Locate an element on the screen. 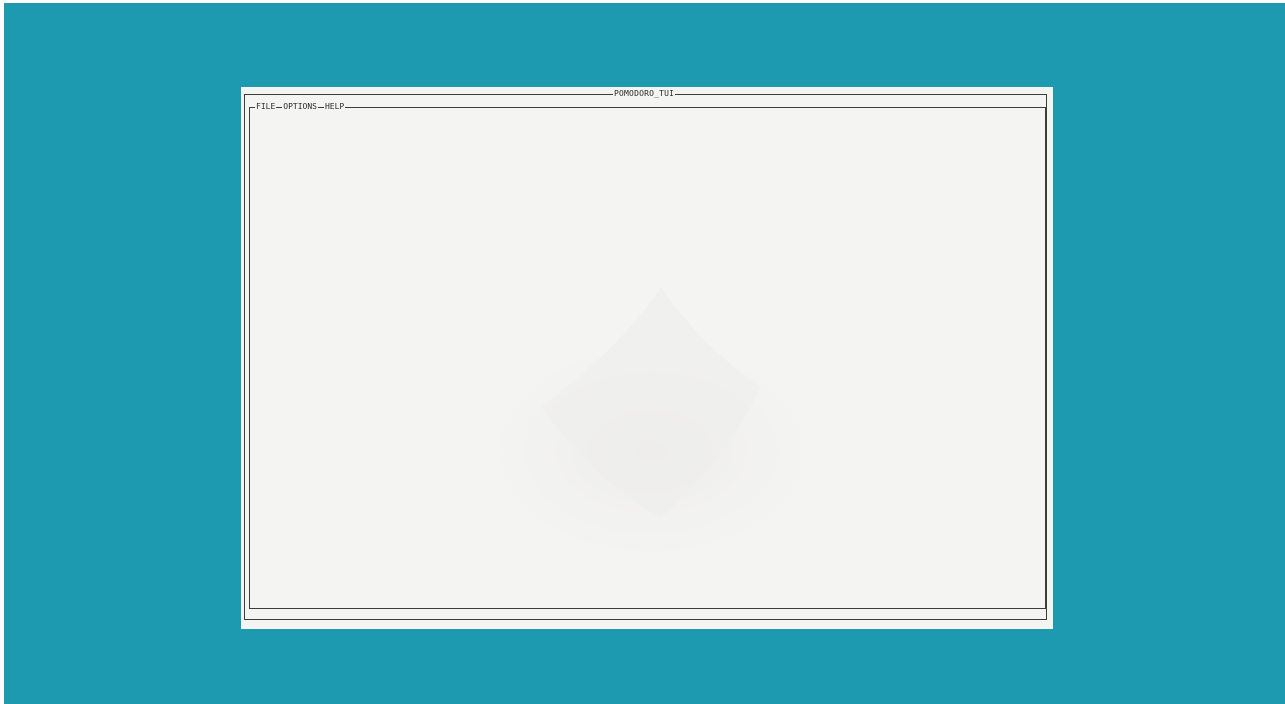 This screenshot has height=704, width=1285. menu-bar: FILE OPTIONS HELP is located at coordinates (300, 107).